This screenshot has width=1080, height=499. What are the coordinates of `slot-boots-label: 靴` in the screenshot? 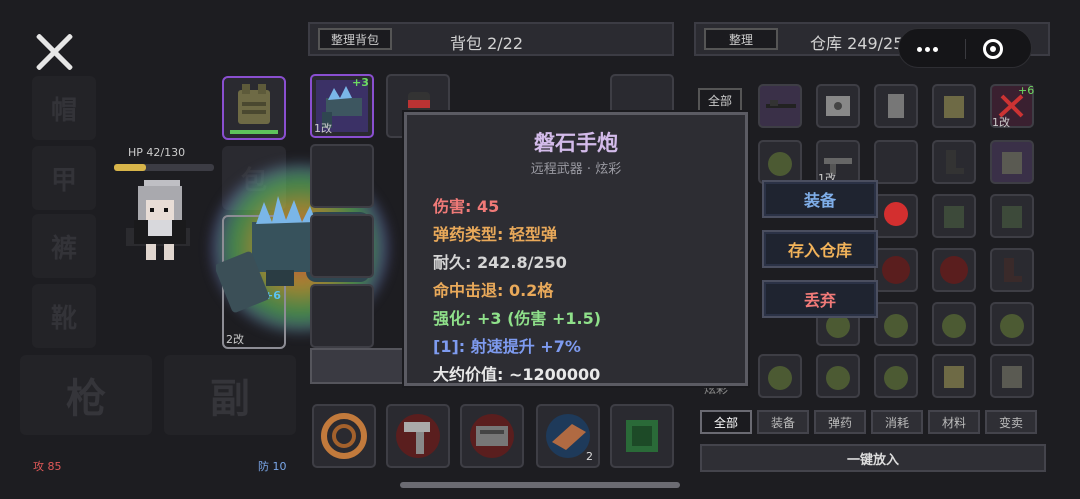 It's located at (63, 318).